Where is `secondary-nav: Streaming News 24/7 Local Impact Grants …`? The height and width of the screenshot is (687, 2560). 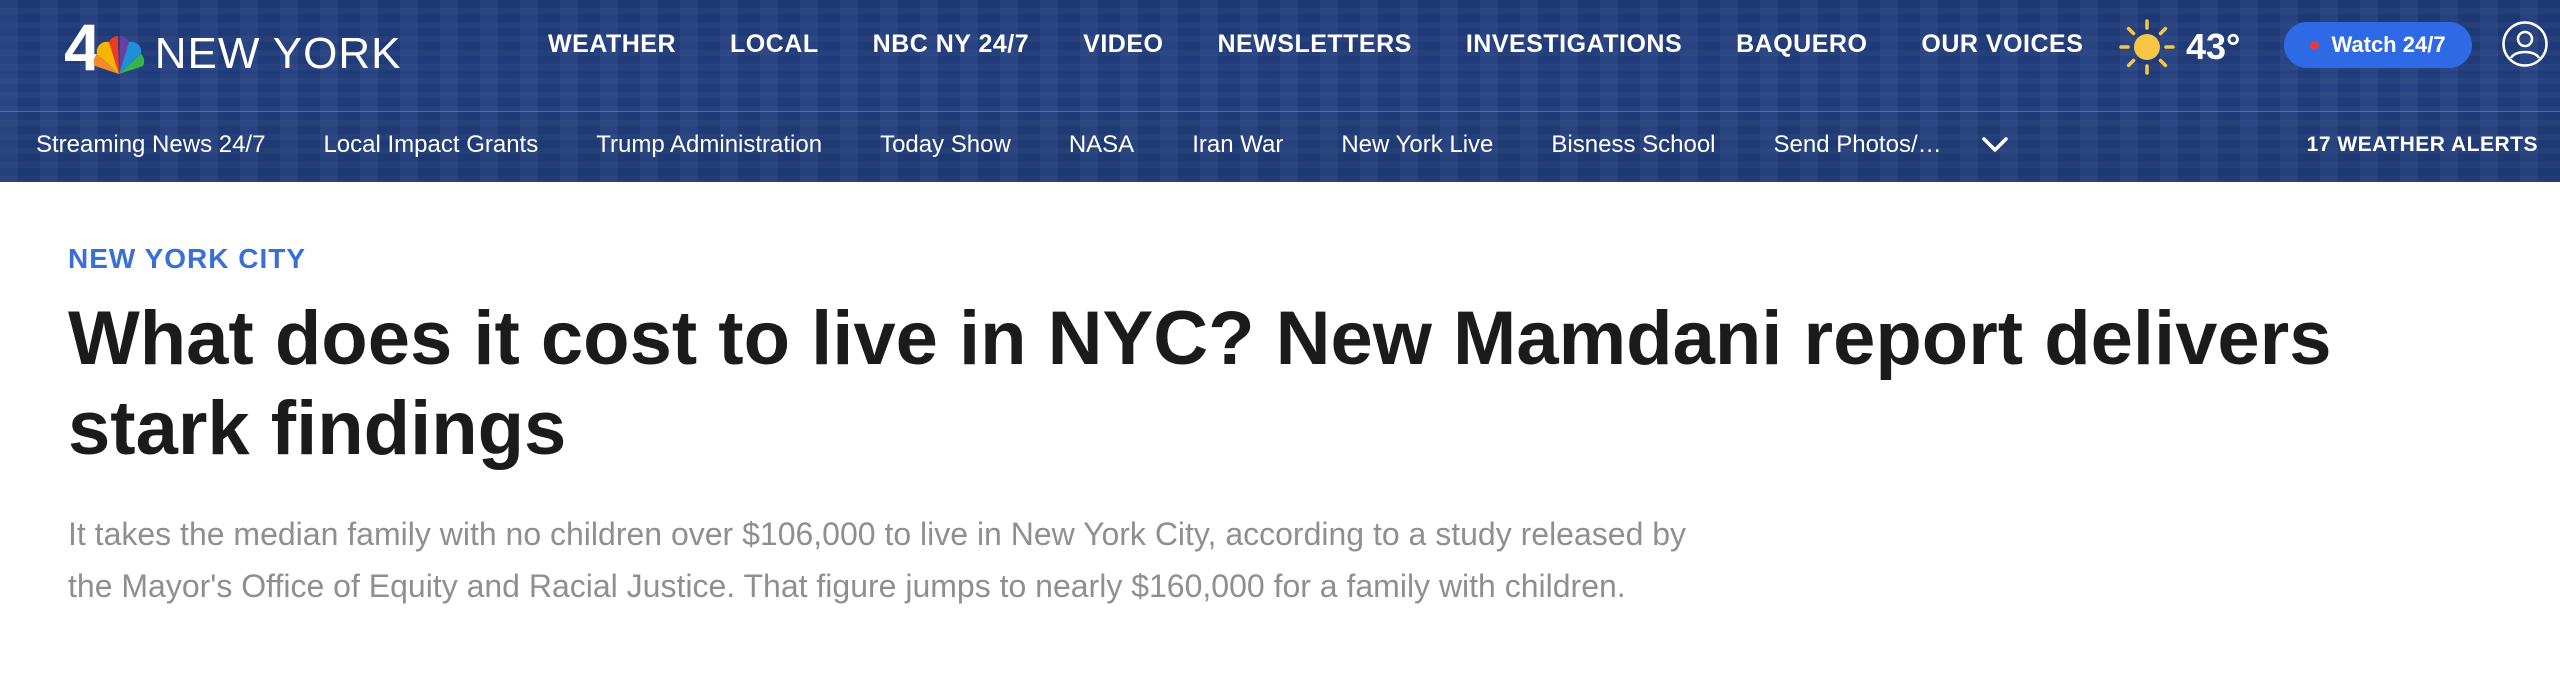 secondary-nav: Streaming News 24/7 Local Impact Grants … is located at coordinates (1024, 145).